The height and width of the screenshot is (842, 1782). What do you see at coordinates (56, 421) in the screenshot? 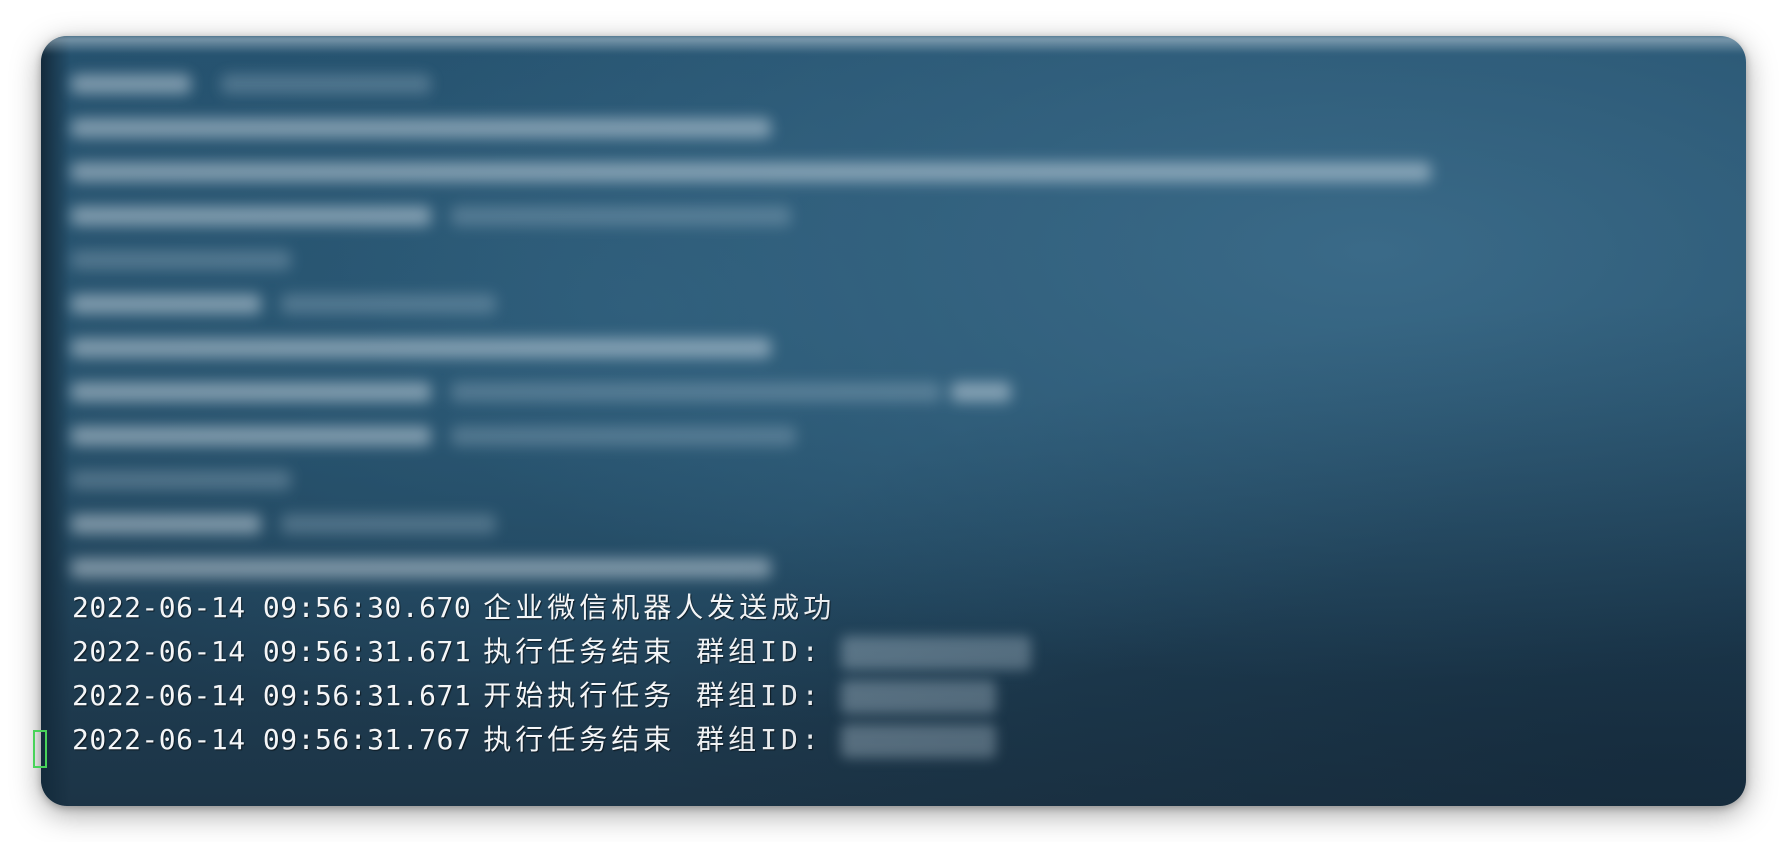
I see `terminal-left-edge` at bounding box center [56, 421].